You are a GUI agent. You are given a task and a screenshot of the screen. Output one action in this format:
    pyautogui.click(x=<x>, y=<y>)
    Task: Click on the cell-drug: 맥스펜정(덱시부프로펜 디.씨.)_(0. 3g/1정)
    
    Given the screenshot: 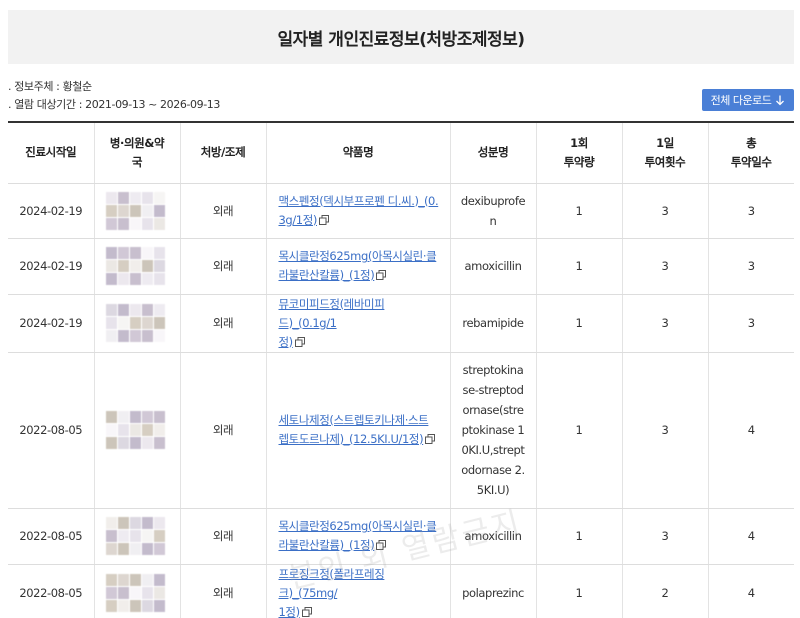 What is the action you would take?
    pyautogui.click(x=358, y=211)
    